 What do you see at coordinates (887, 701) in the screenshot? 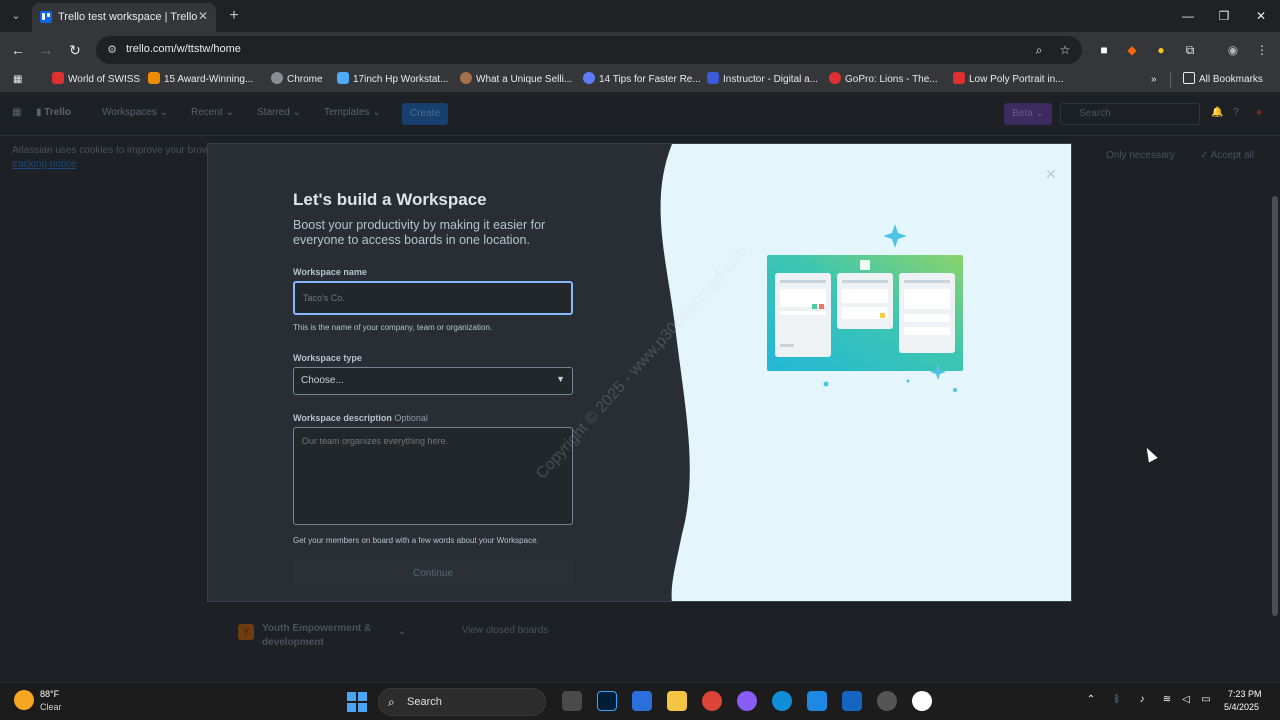
I see `obs-icon` at bounding box center [887, 701].